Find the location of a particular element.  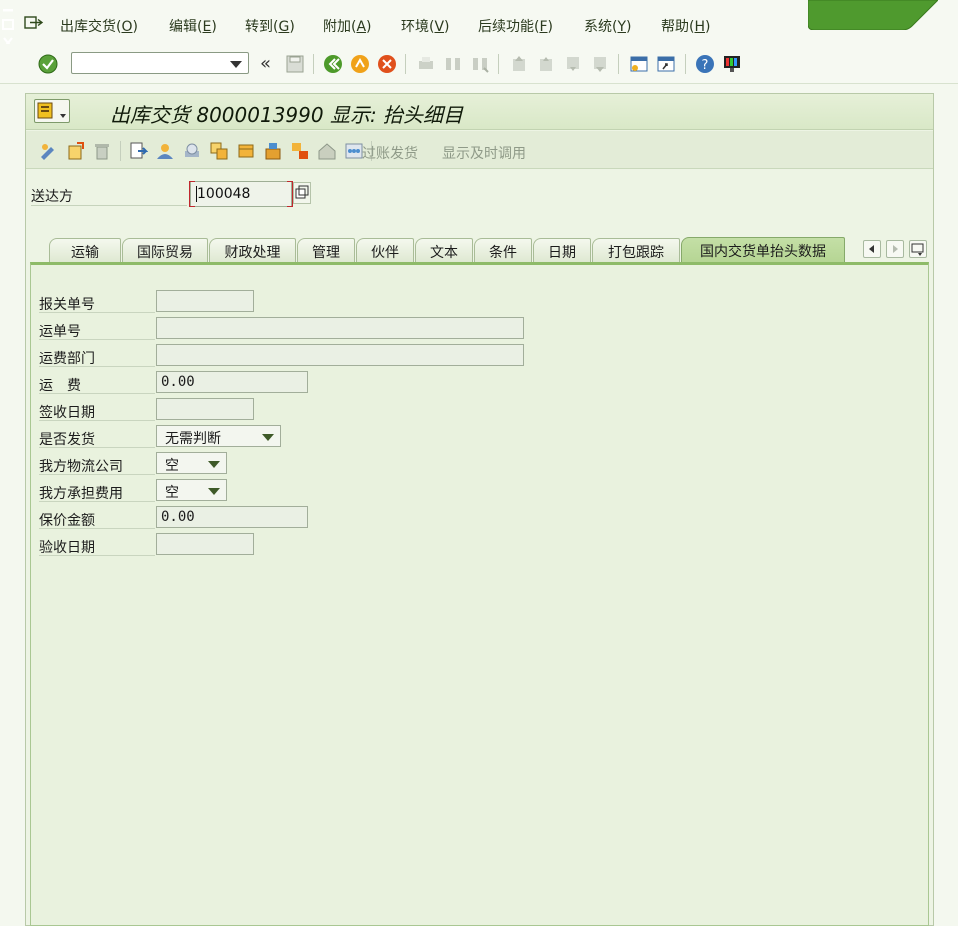

tab-packing-tracking: 打包跟踪 is located at coordinates (636, 250).